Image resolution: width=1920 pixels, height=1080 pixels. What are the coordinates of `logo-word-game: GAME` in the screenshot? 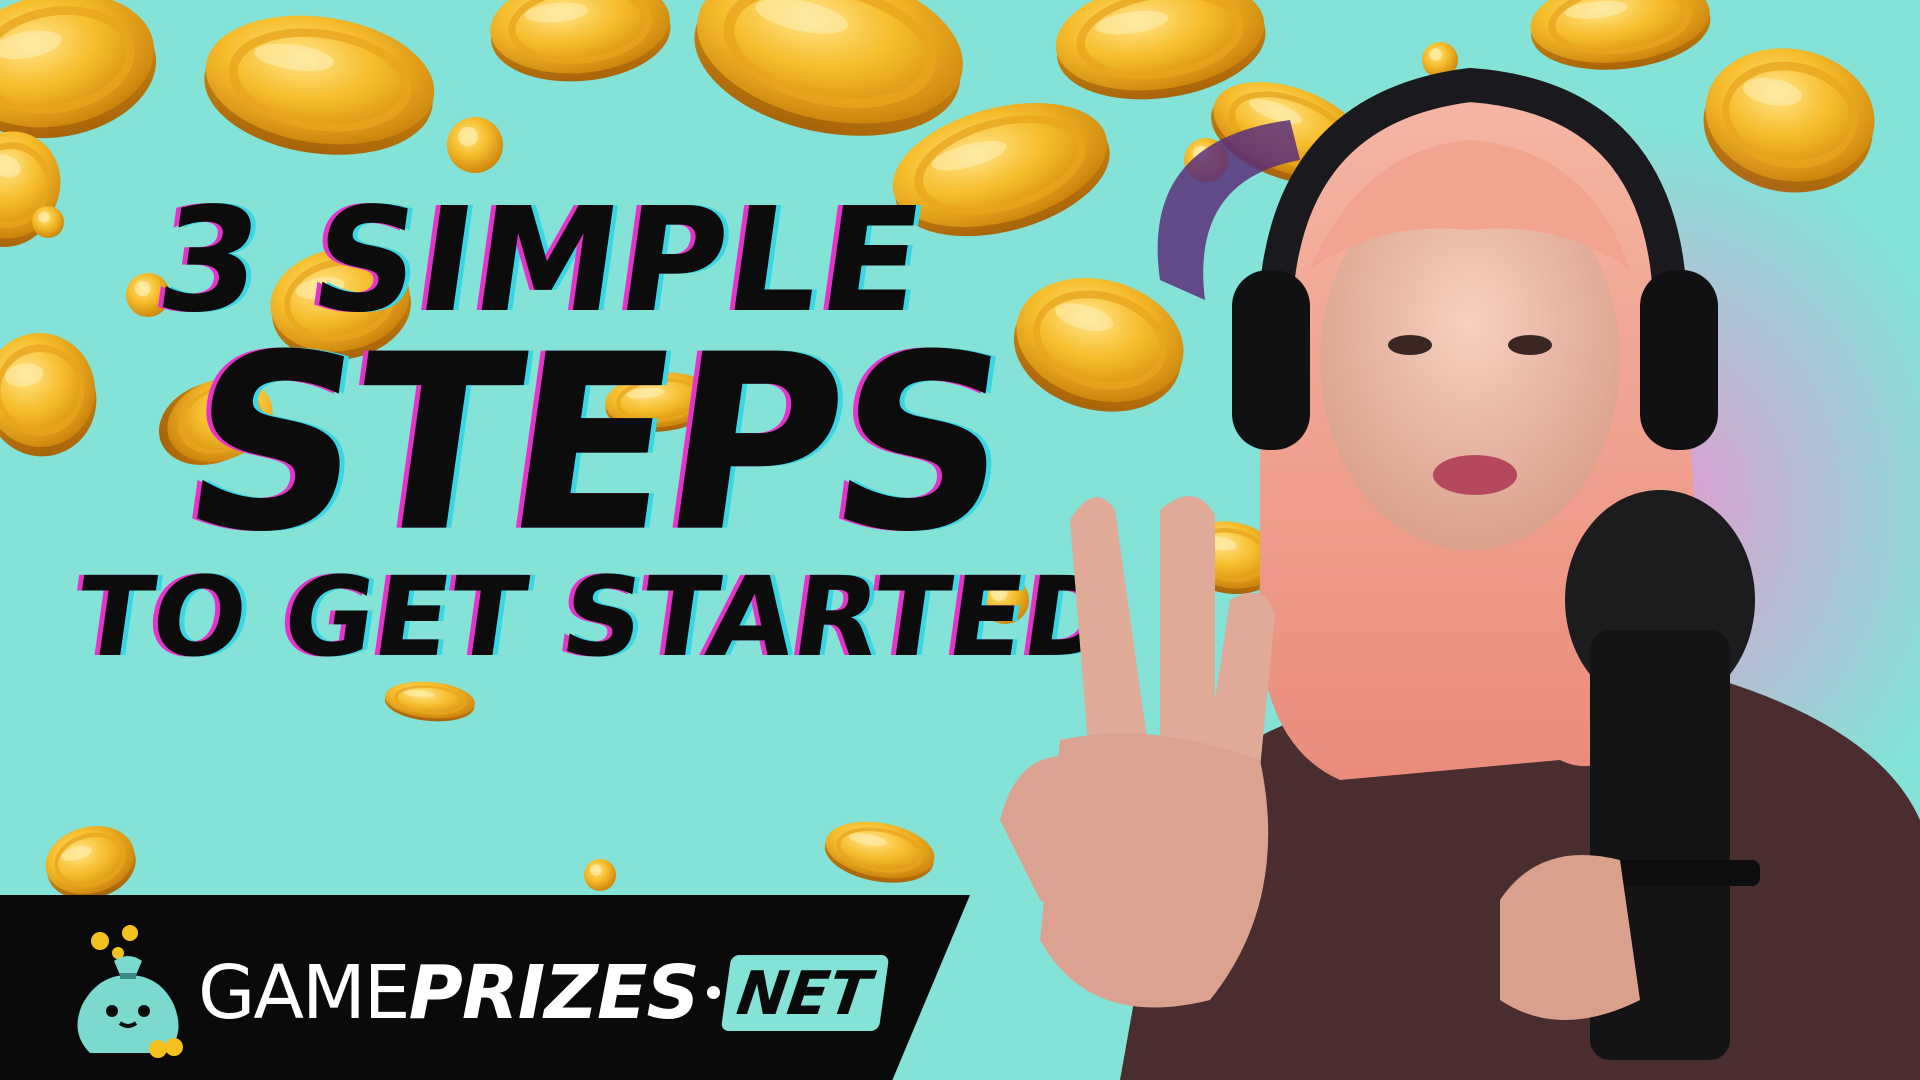 It's located at (304, 992).